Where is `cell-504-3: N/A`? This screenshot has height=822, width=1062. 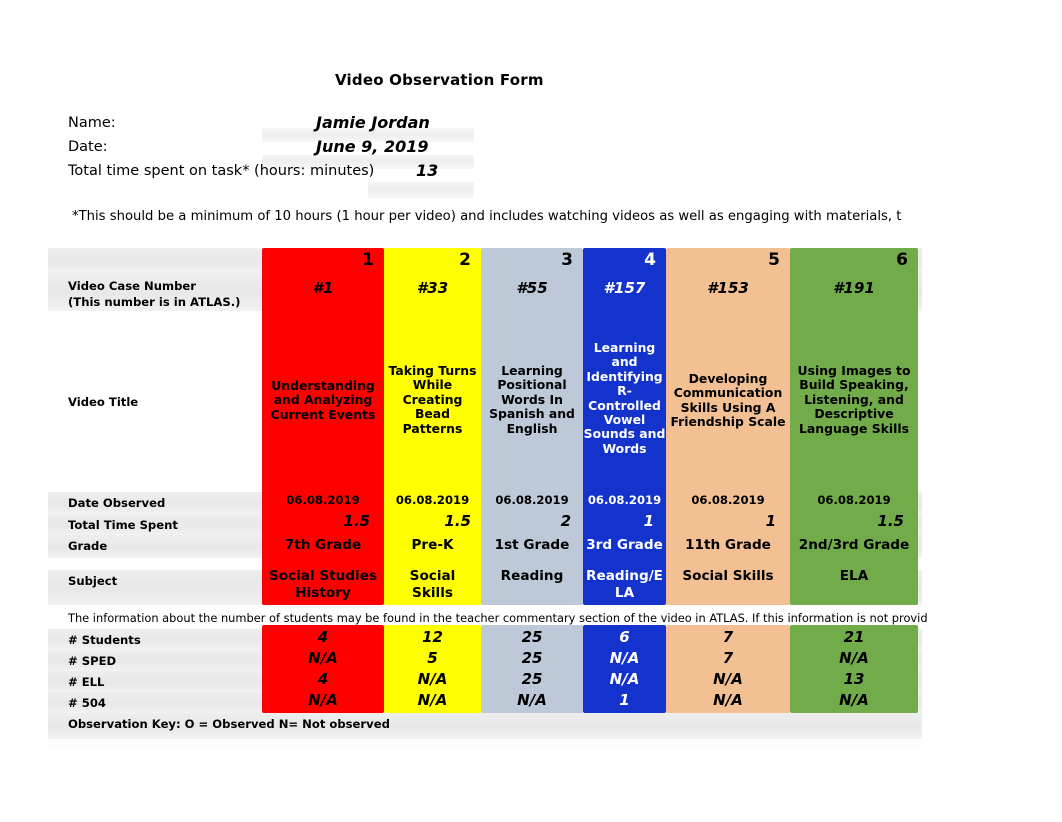
cell-504-3: N/A is located at coordinates (532, 700).